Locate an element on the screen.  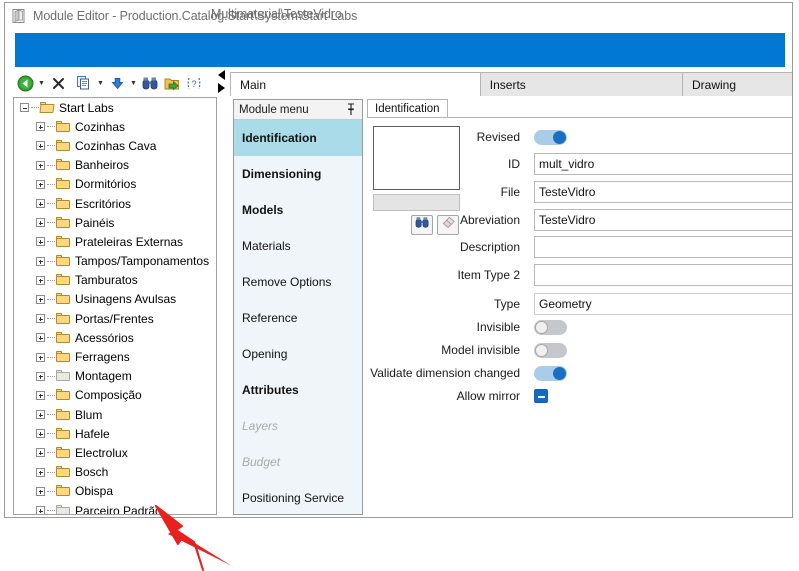
input-file: TesteVidro is located at coordinates (663, 192).